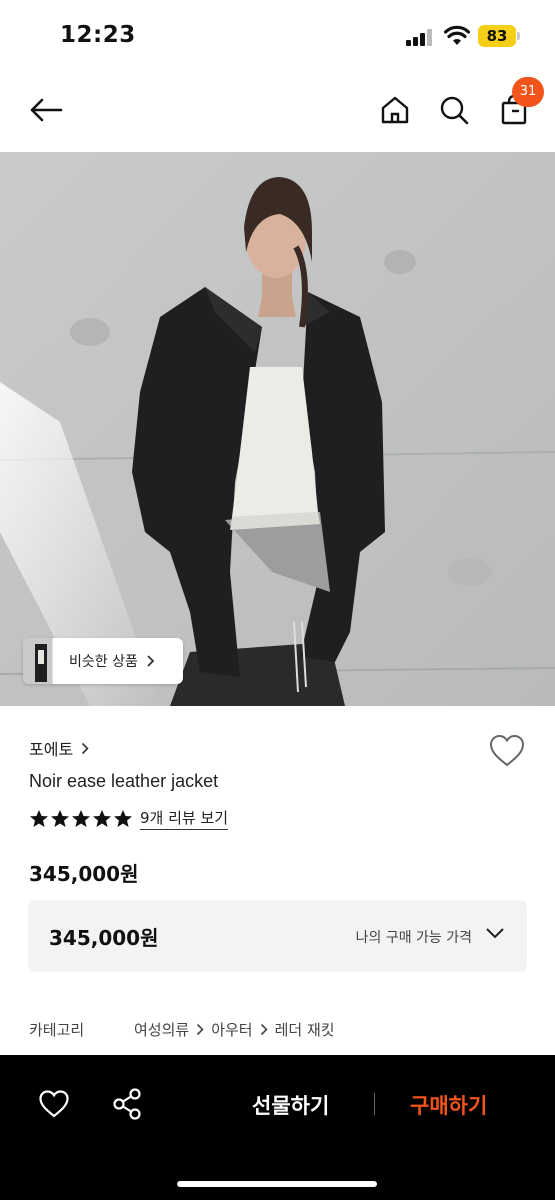 This screenshot has width=555, height=1200. What do you see at coordinates (54, 1104) in the screenshot?
I see `heart-icon` at bounding box center [54, 1104].